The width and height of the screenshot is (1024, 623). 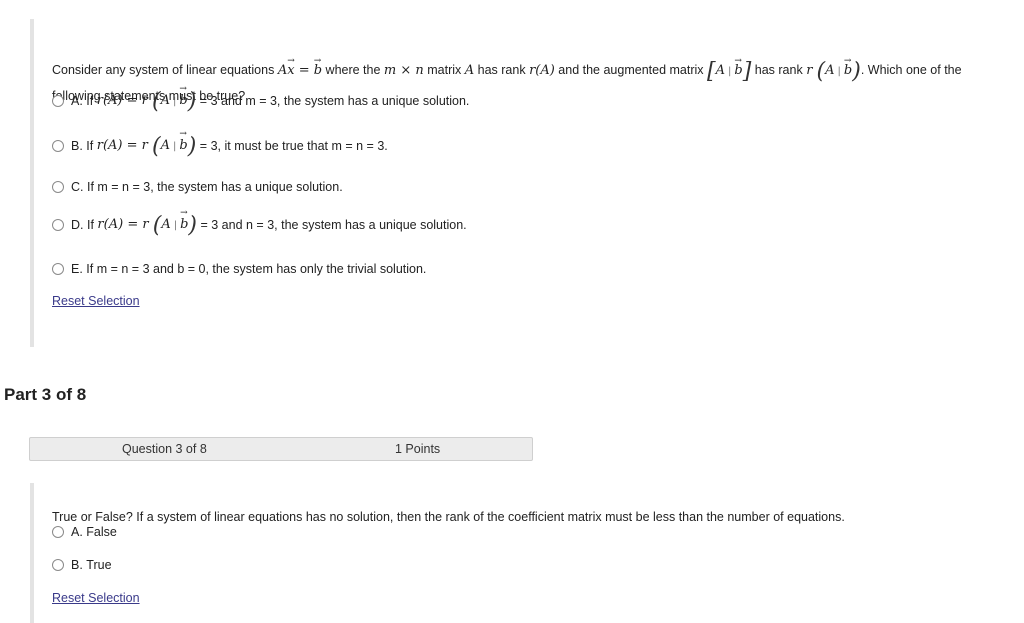 I want to click on option-a-false: A. False, so click(x=84, y=532).